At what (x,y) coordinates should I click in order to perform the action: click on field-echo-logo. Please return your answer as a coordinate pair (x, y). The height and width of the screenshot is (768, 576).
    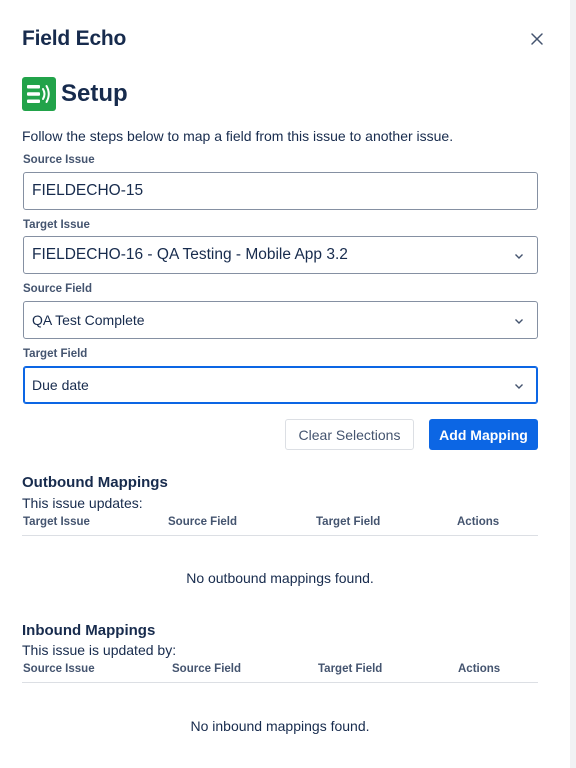
    Looking at the image, I should click on (39, 94).